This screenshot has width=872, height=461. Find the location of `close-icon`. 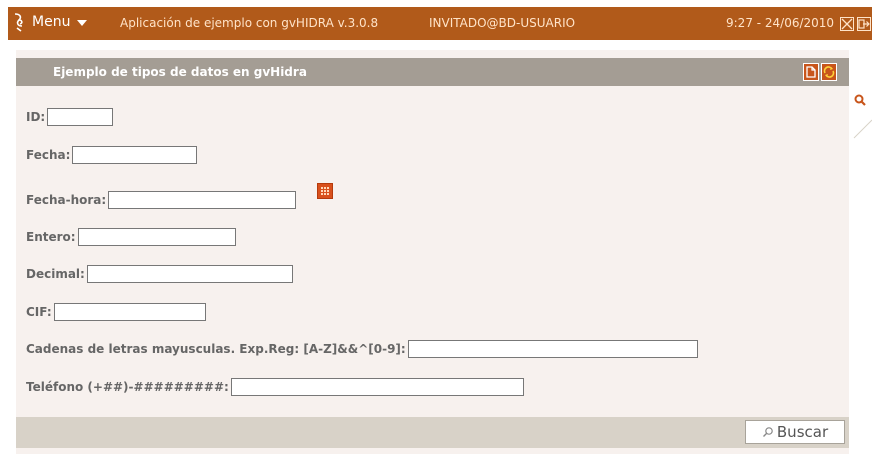

close-icon is located at coordinates (847, 24).